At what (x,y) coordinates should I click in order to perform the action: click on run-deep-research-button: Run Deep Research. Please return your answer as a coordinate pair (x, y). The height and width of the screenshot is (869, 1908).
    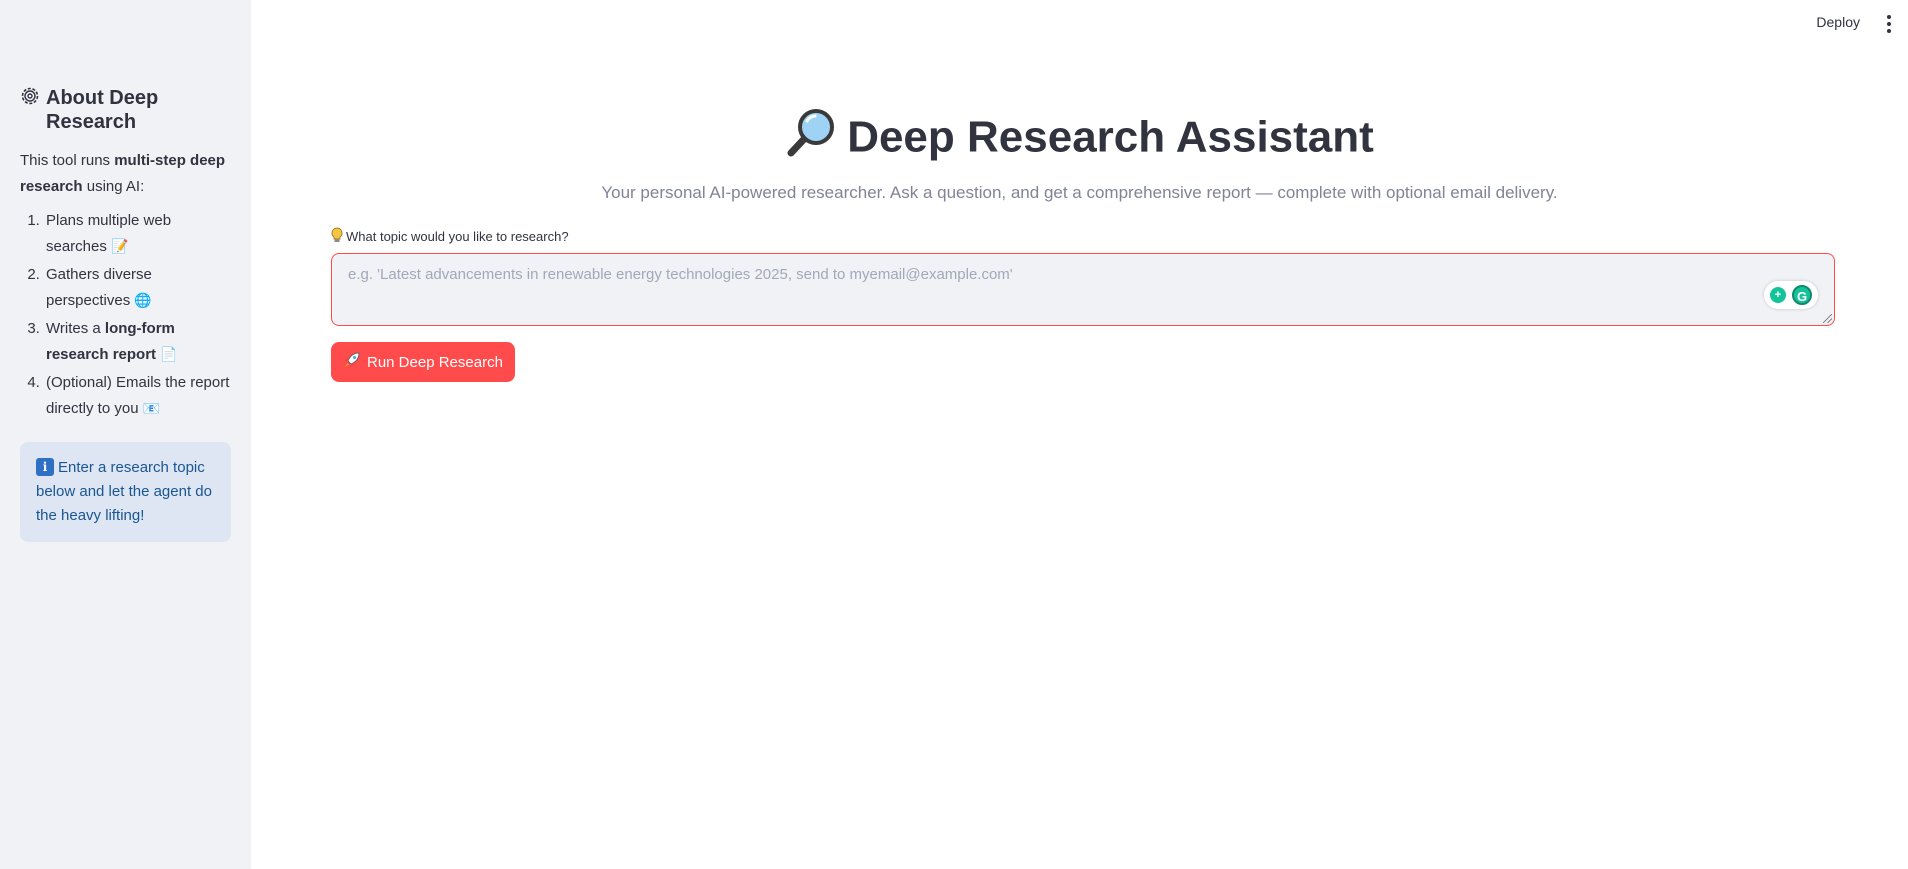
    Looking at the image, I should click on (423, 362).